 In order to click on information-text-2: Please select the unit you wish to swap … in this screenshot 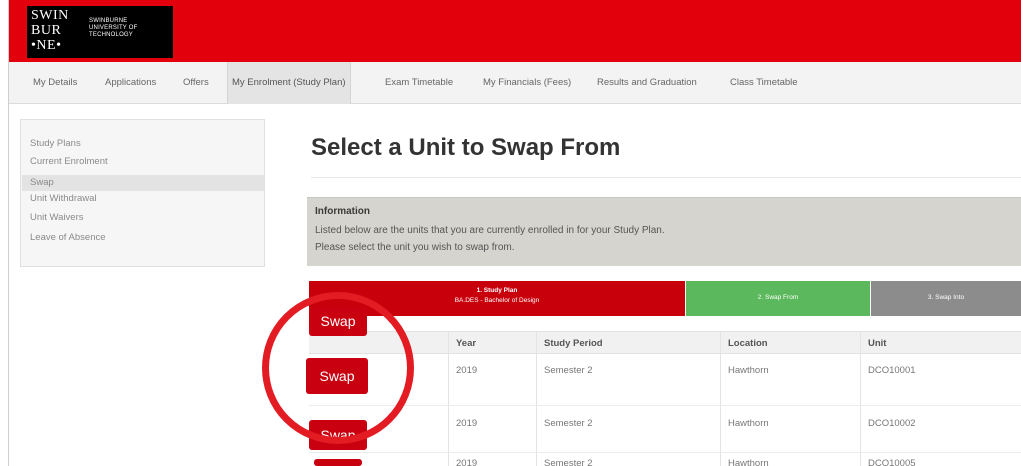, I will do `click(415, 247)`.